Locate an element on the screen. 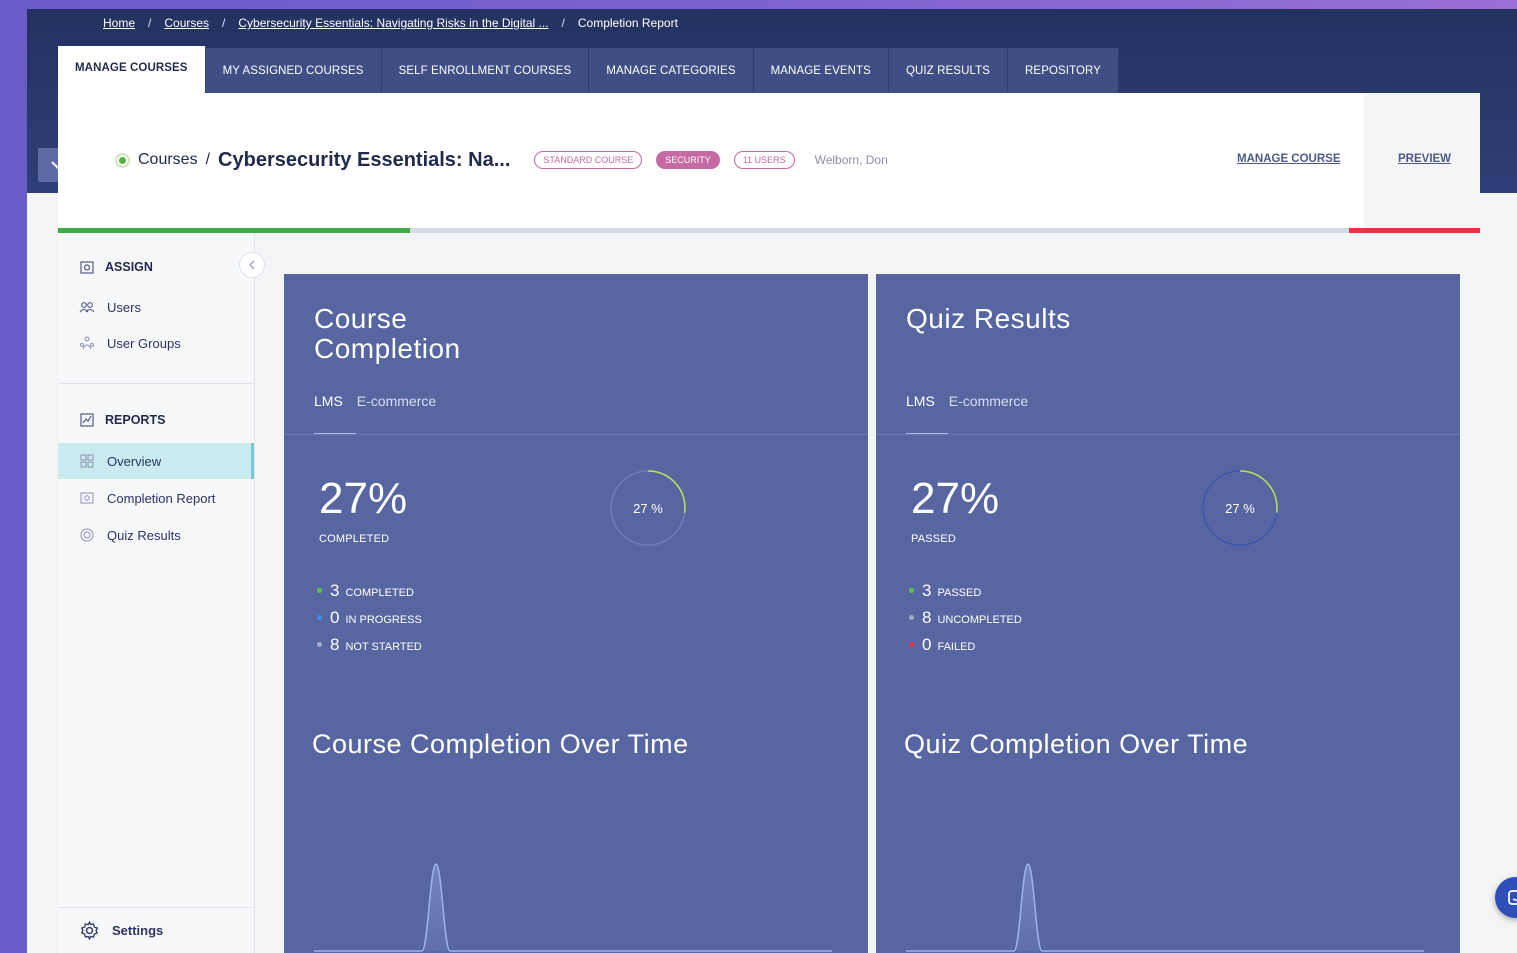  legend-item: 3 COMPLETED is located at coordinates (369, 594).